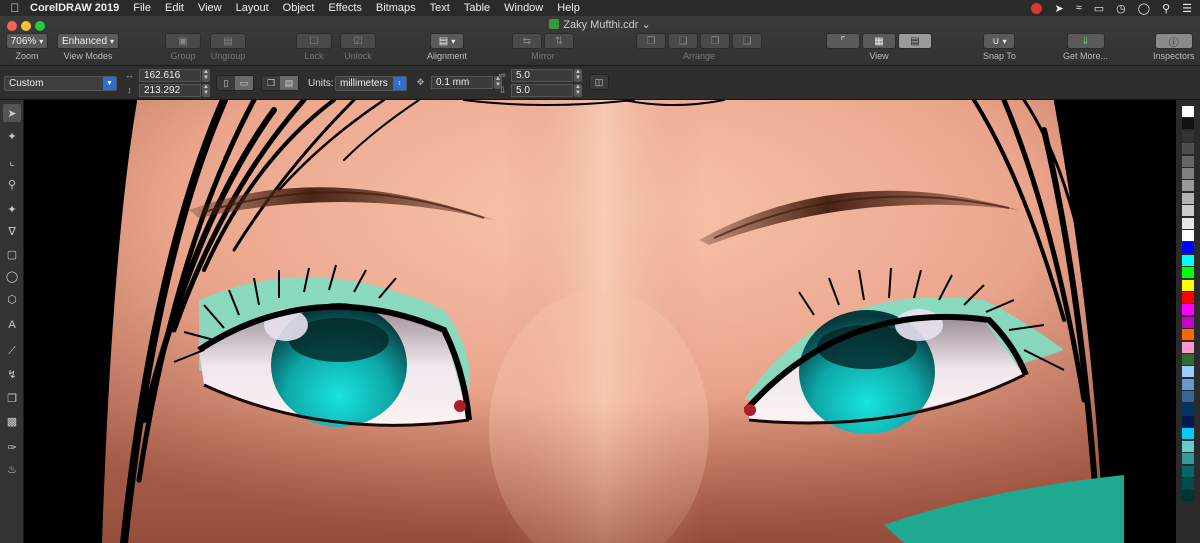  I want to click on connector-tool-icon: ↯, so click(12, 374).